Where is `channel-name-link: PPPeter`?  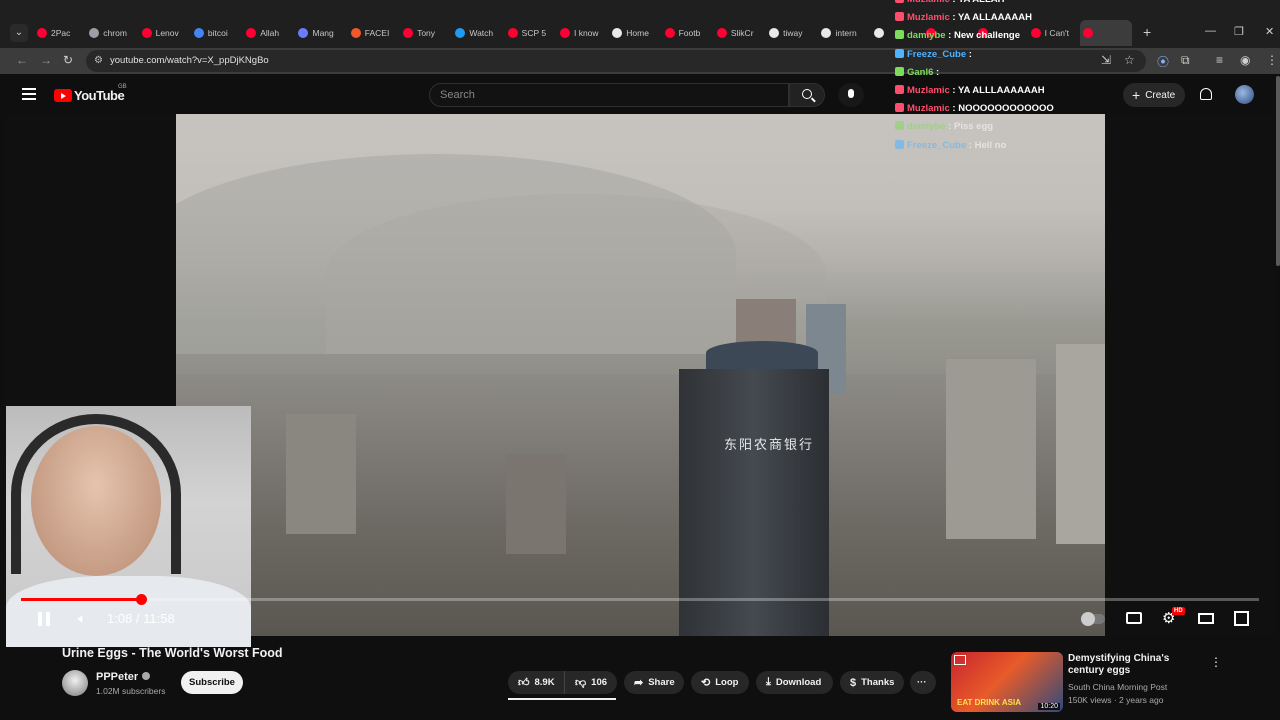 channel-name-link: PPPeter is located at coordinates (123, 677).